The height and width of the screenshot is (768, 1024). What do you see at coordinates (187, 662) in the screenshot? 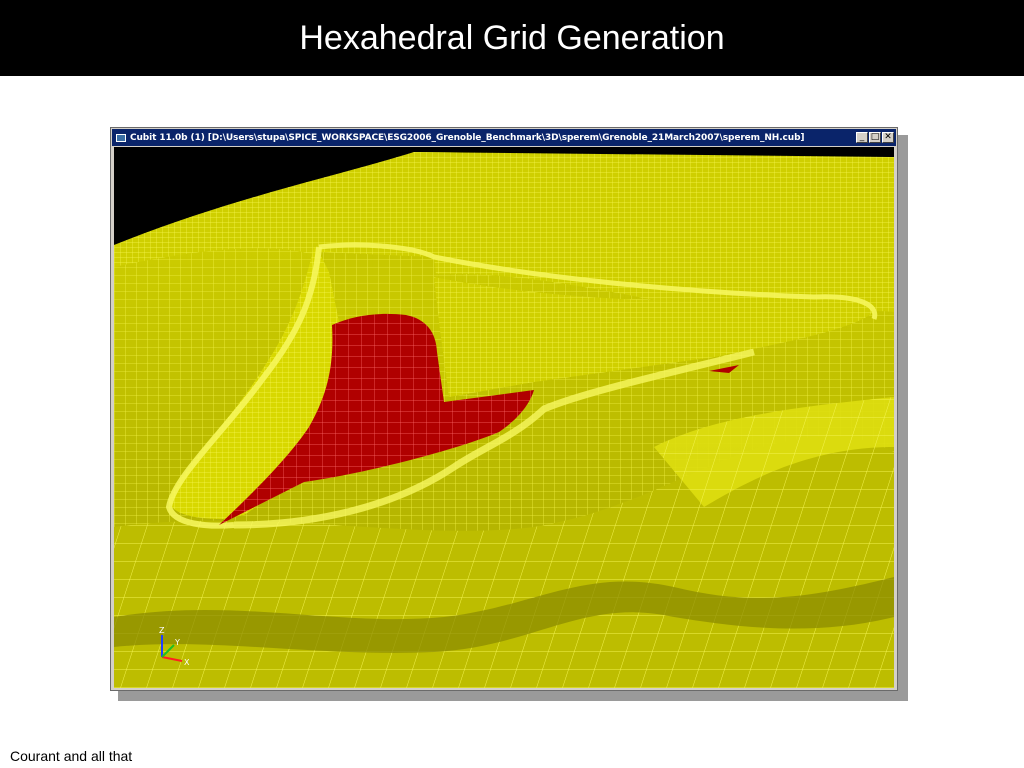
I see `triad-x-label: X` at bounding box center [187, 662].